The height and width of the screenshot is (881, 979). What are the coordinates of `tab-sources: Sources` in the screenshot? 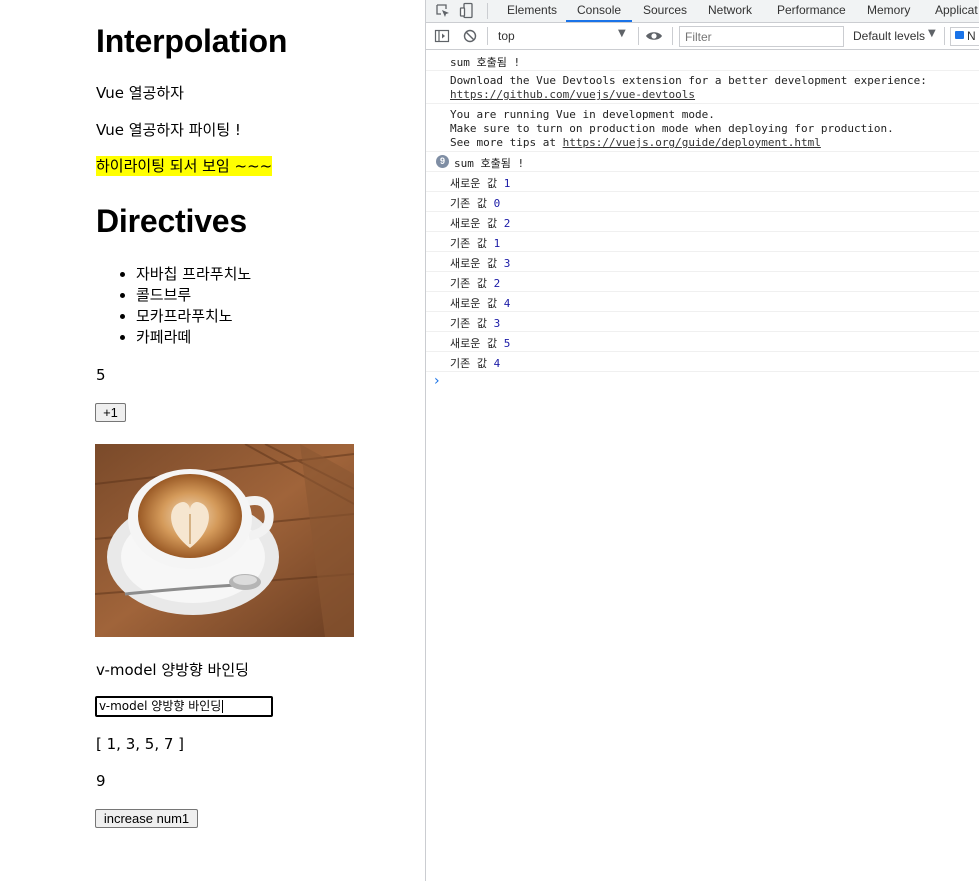 It's located at (665, 11).